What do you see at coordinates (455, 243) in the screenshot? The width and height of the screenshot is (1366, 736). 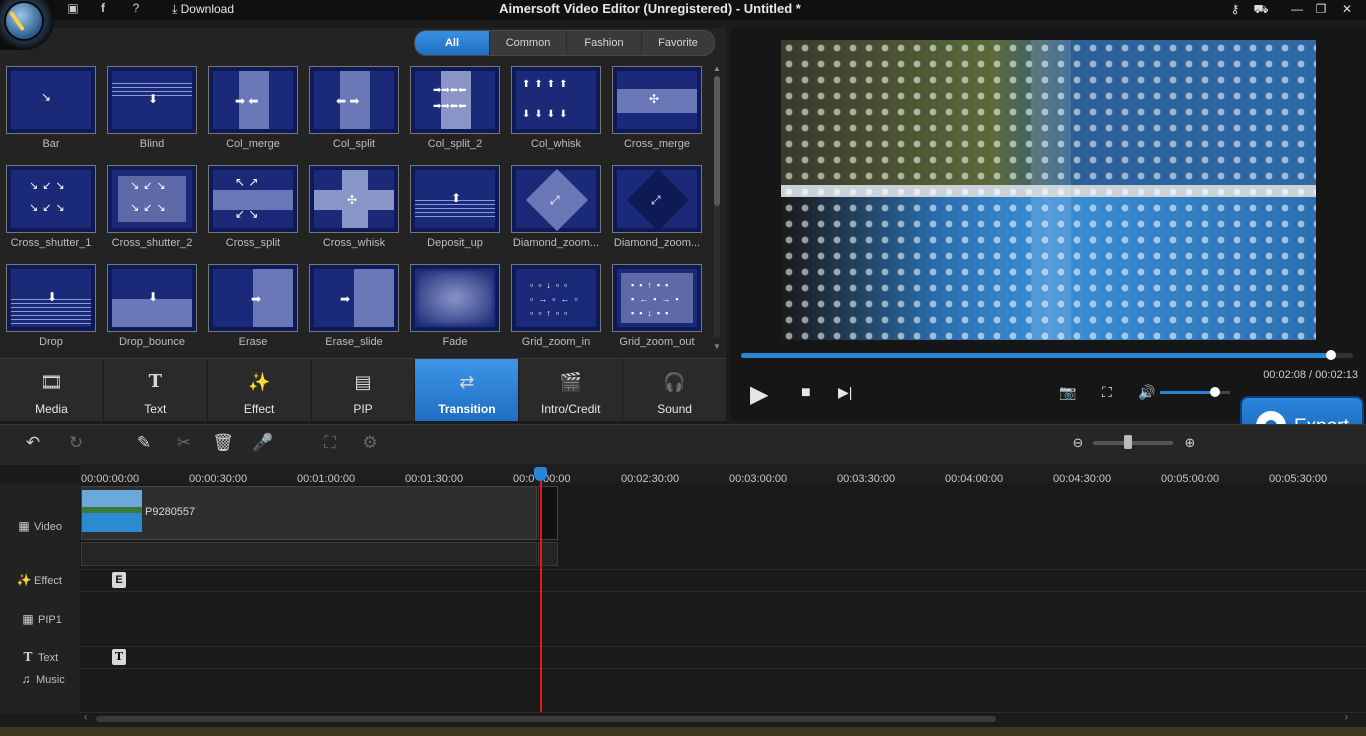 I see `transition-label: Deposit_up` at bounding box center [455, 243].